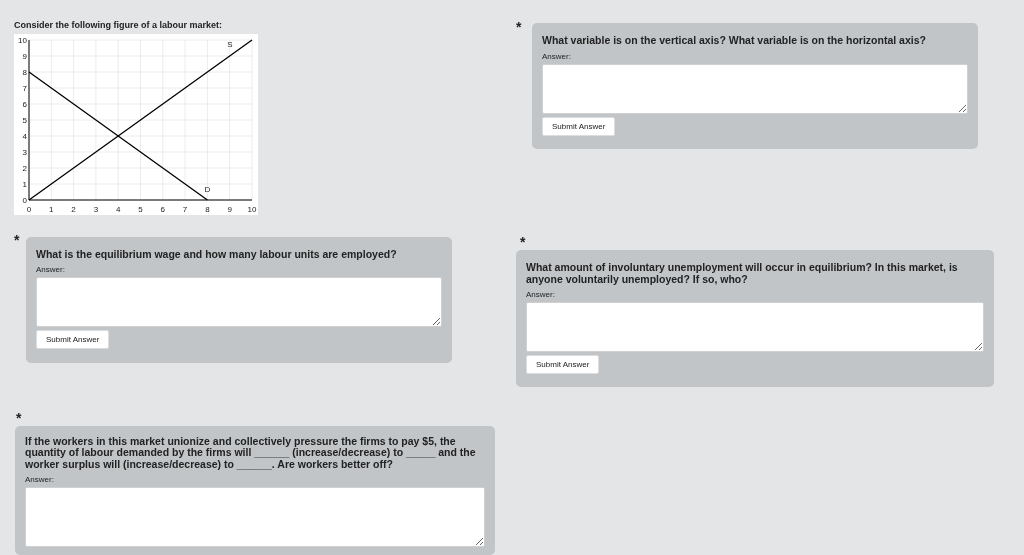  I want to click on intro-text: Consider the following figure of a labour market:, so click(118, 26).